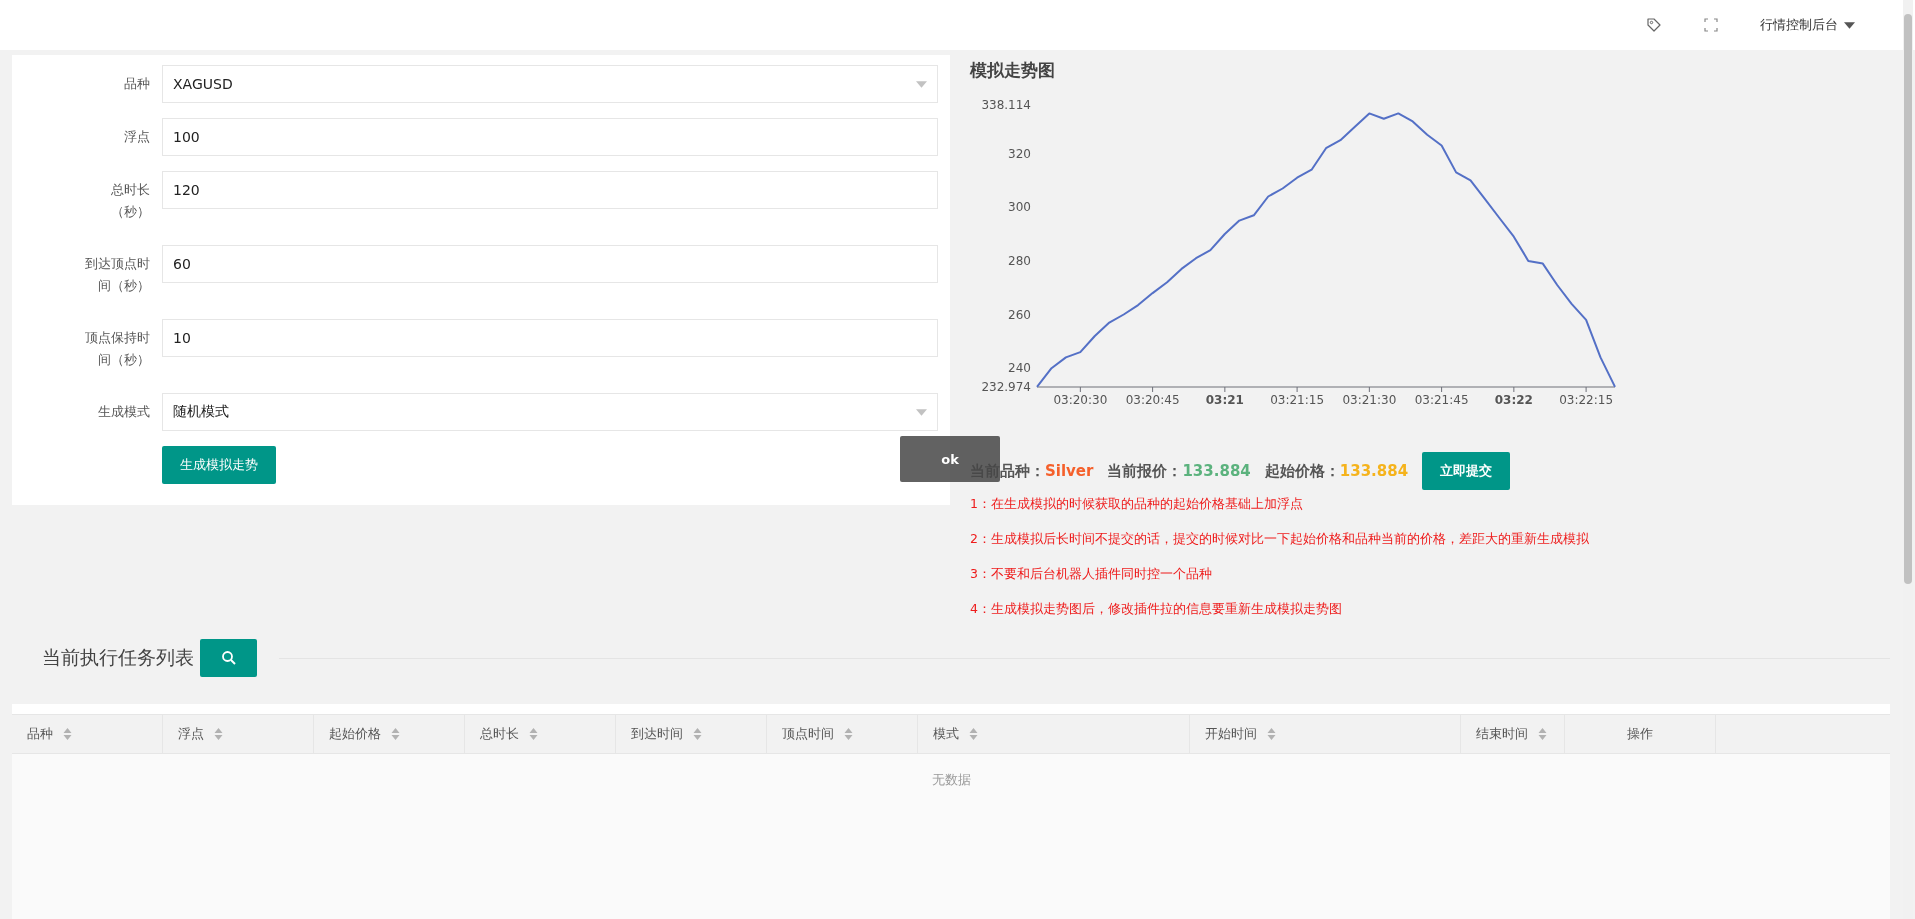 The width and height of the screenshot is (1915, 919). I want to click on start-price-label: 起始价格：, so click(1302, 471).